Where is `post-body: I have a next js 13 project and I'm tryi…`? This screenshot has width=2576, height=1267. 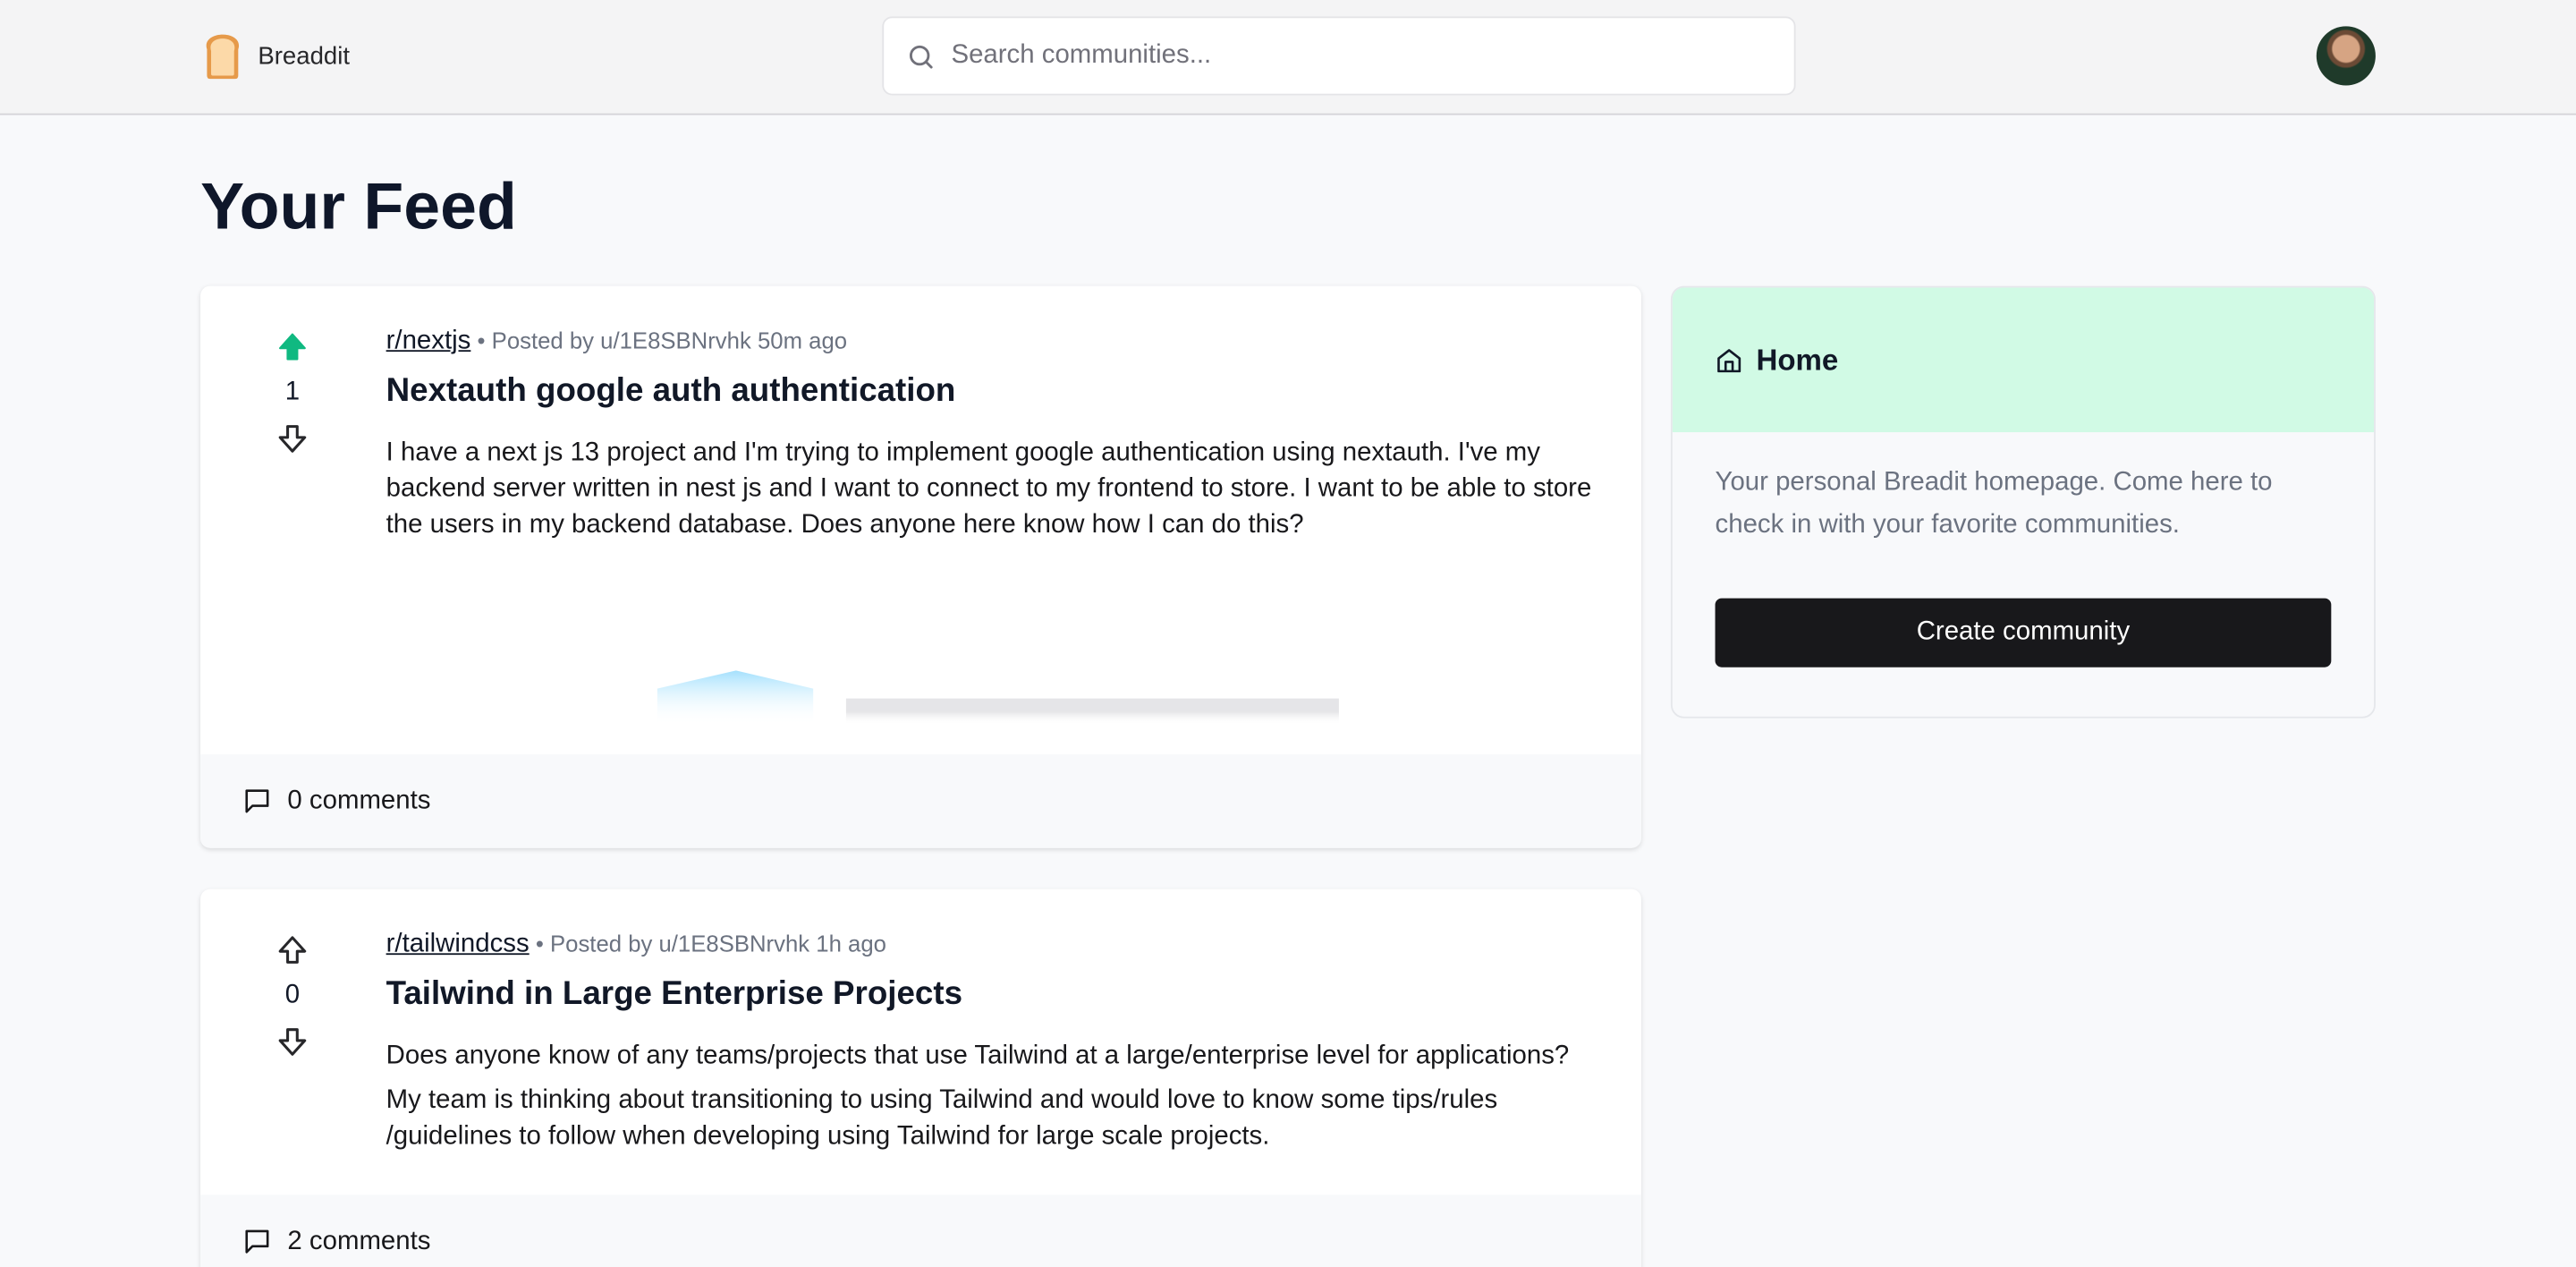
post-body: I have a next js 13 project and I'm tryi… is located at coordinates (989, 489).